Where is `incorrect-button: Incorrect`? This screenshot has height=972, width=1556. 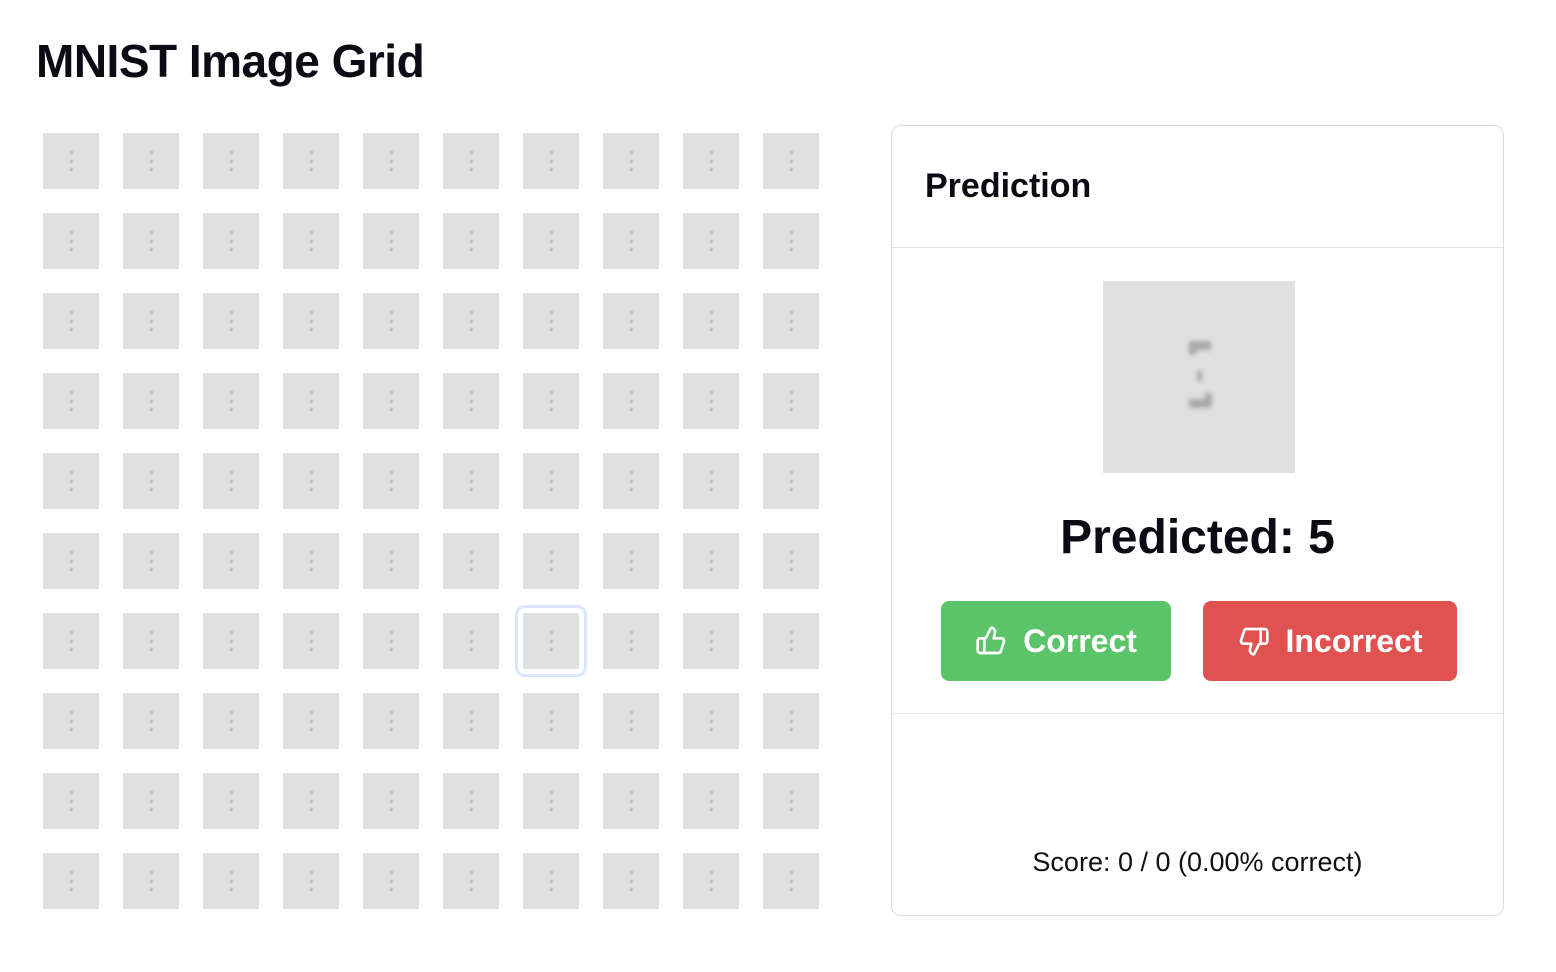
incorrect-button: Incorrect is located at coordinates (1330, 641).